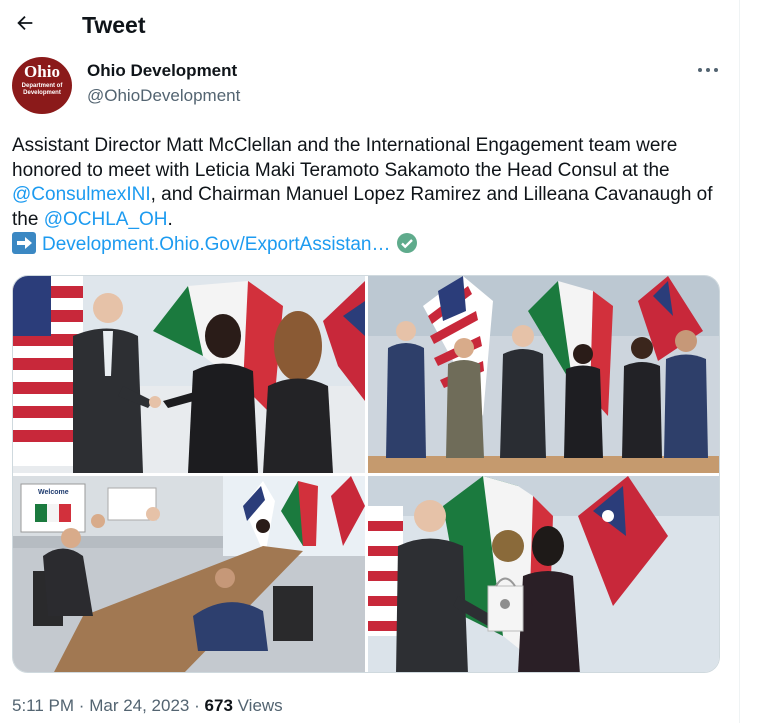 The height and width of the screenshot is (723, 762). I want to click on views-label: Views, so click(260, 705).